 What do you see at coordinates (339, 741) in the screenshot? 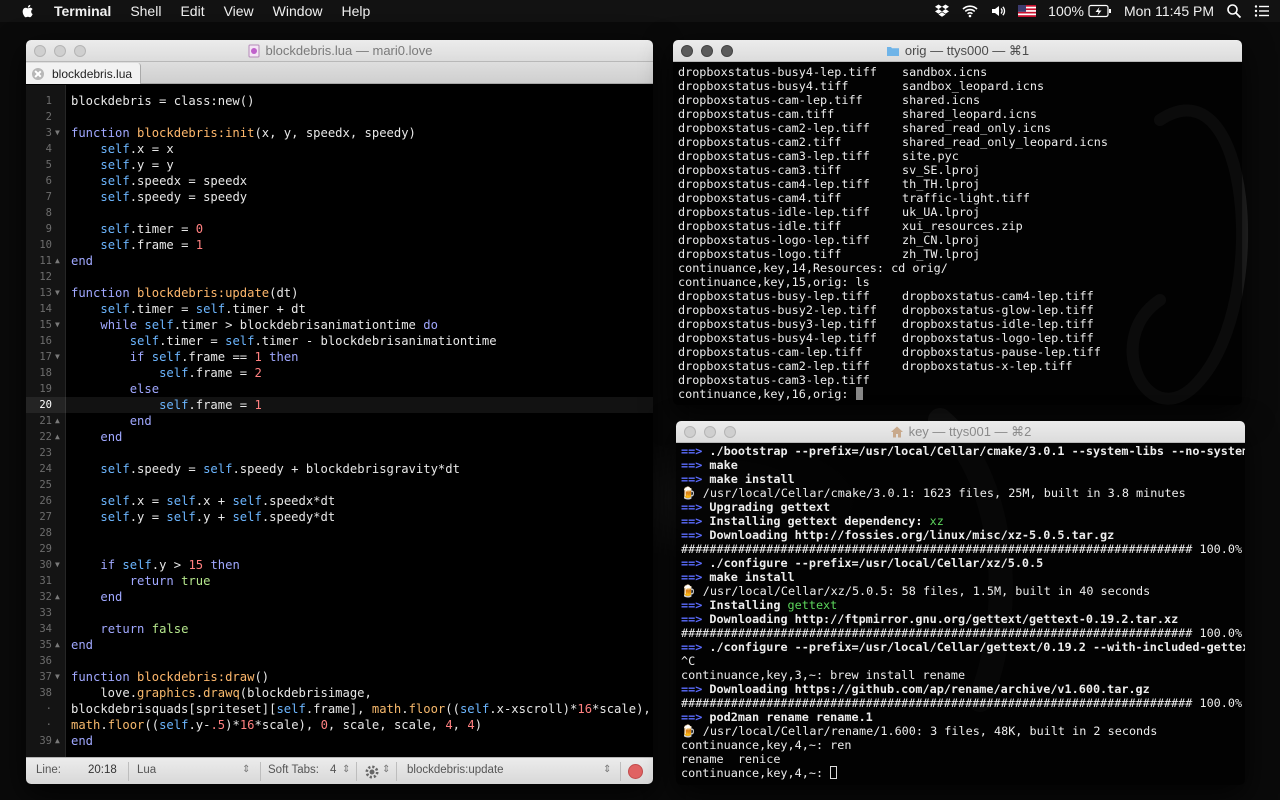
I see `code-line: 39 ▲ end` at bounding box center [339, 741].